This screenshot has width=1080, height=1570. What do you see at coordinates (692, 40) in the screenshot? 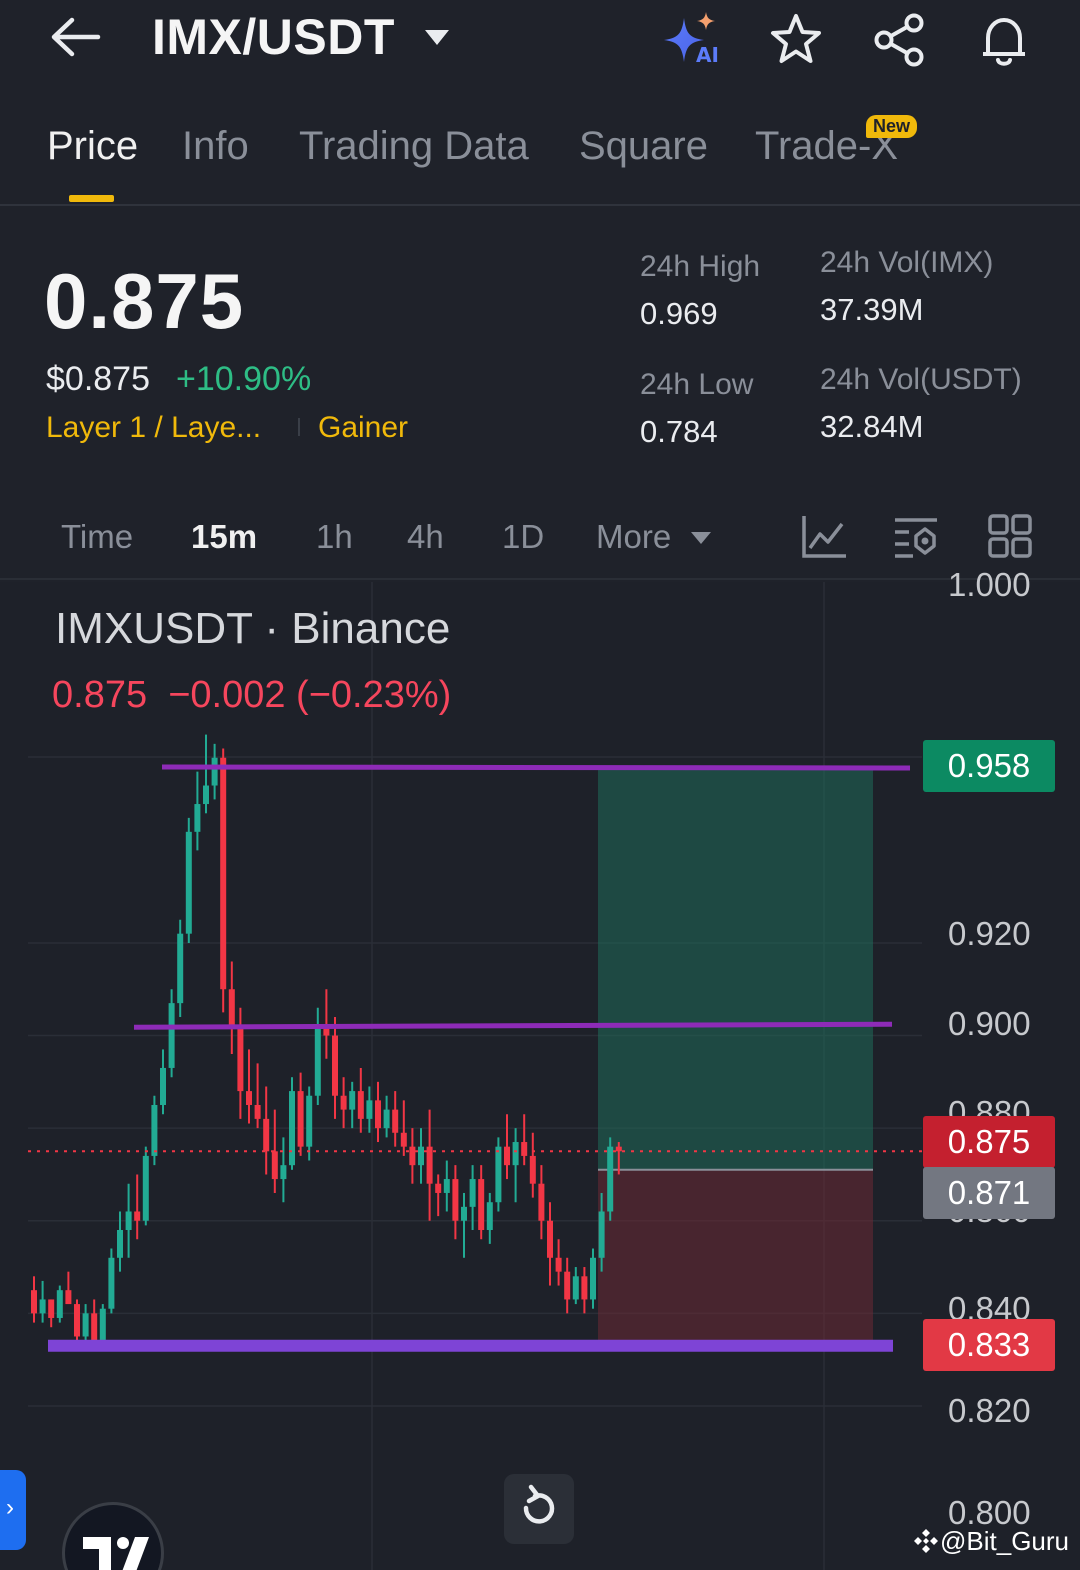
I see `ai-sparkle-icon: AI` at bounding box center [692, 40].